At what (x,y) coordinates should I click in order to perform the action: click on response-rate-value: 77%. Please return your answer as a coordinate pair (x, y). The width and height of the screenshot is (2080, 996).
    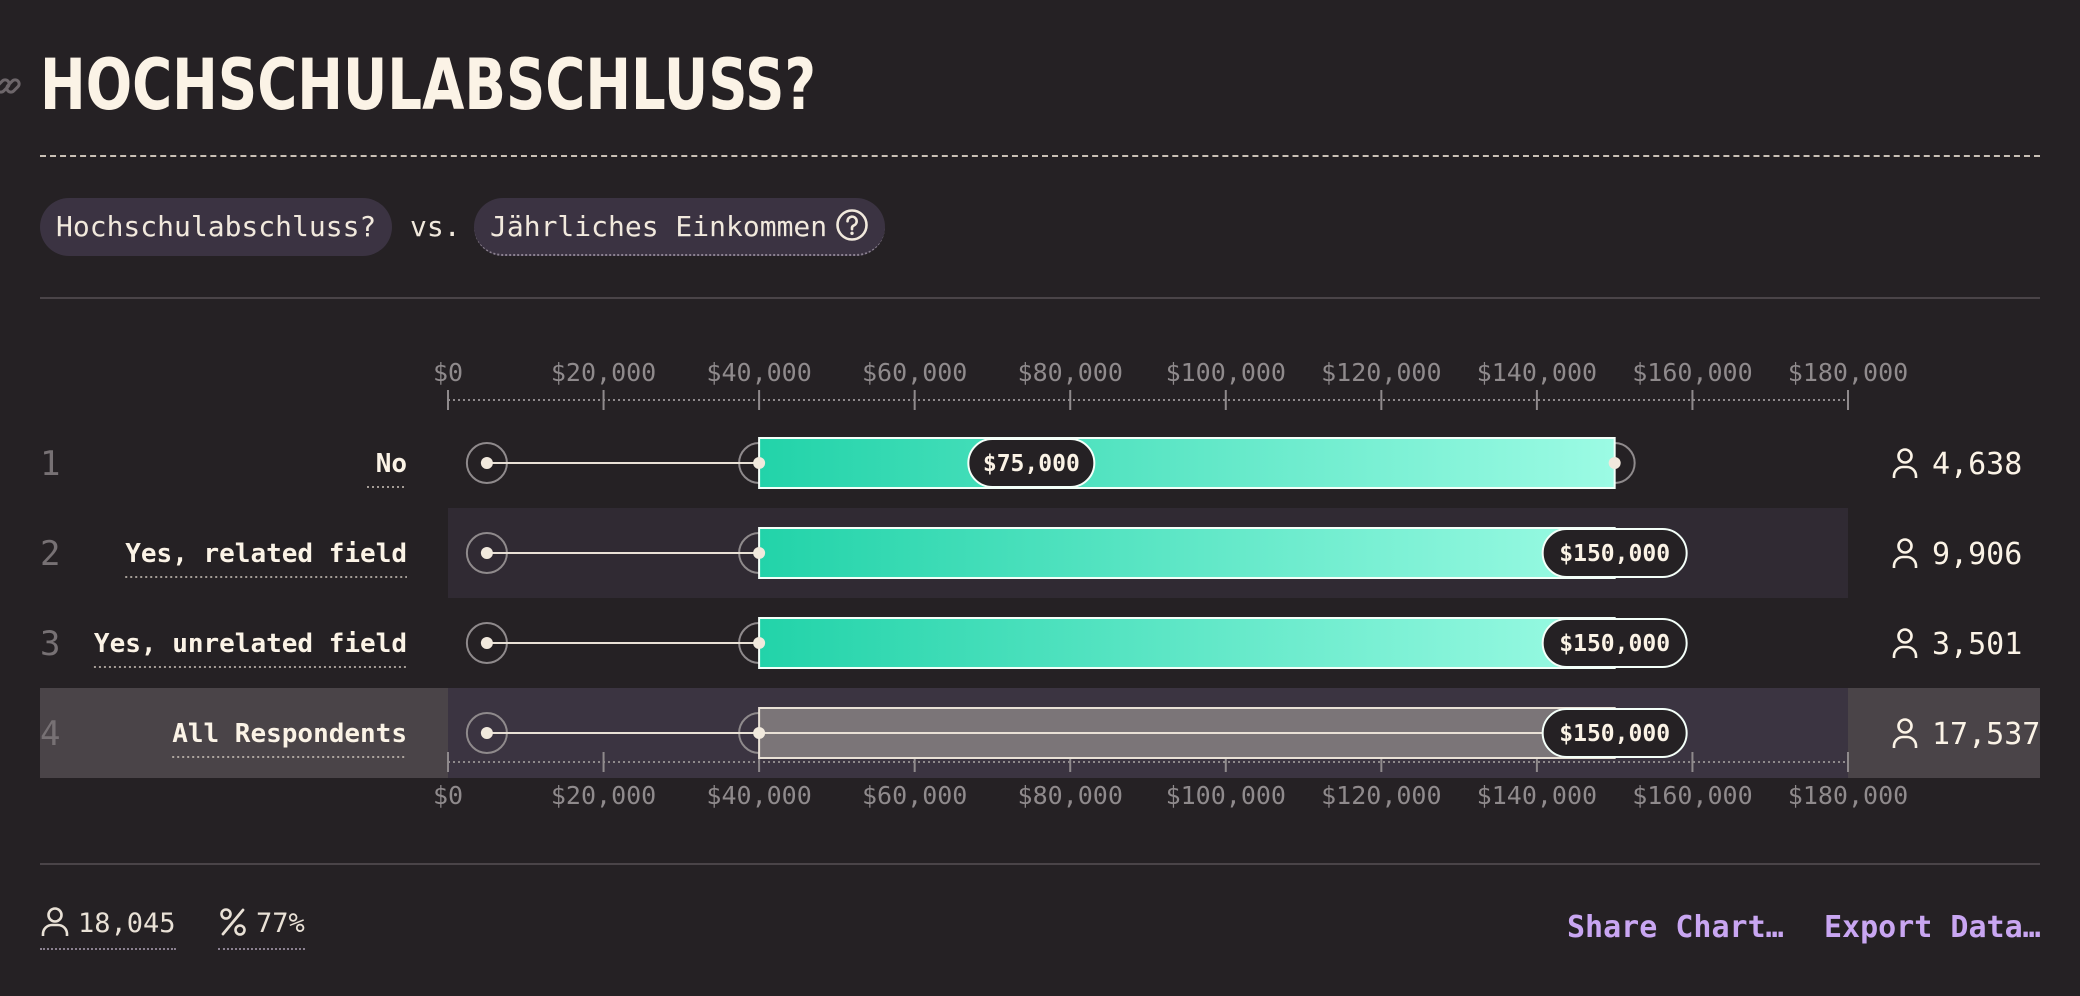
    Looking at the image, I should click on (280, 923).